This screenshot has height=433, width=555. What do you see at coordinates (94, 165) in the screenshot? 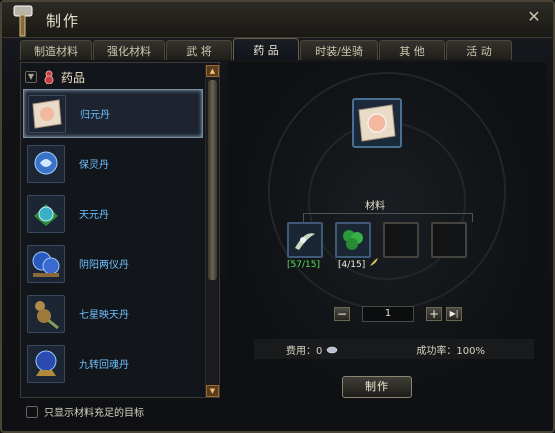
I see `item-label: 保灵丹` at bounding box center [94, 165].